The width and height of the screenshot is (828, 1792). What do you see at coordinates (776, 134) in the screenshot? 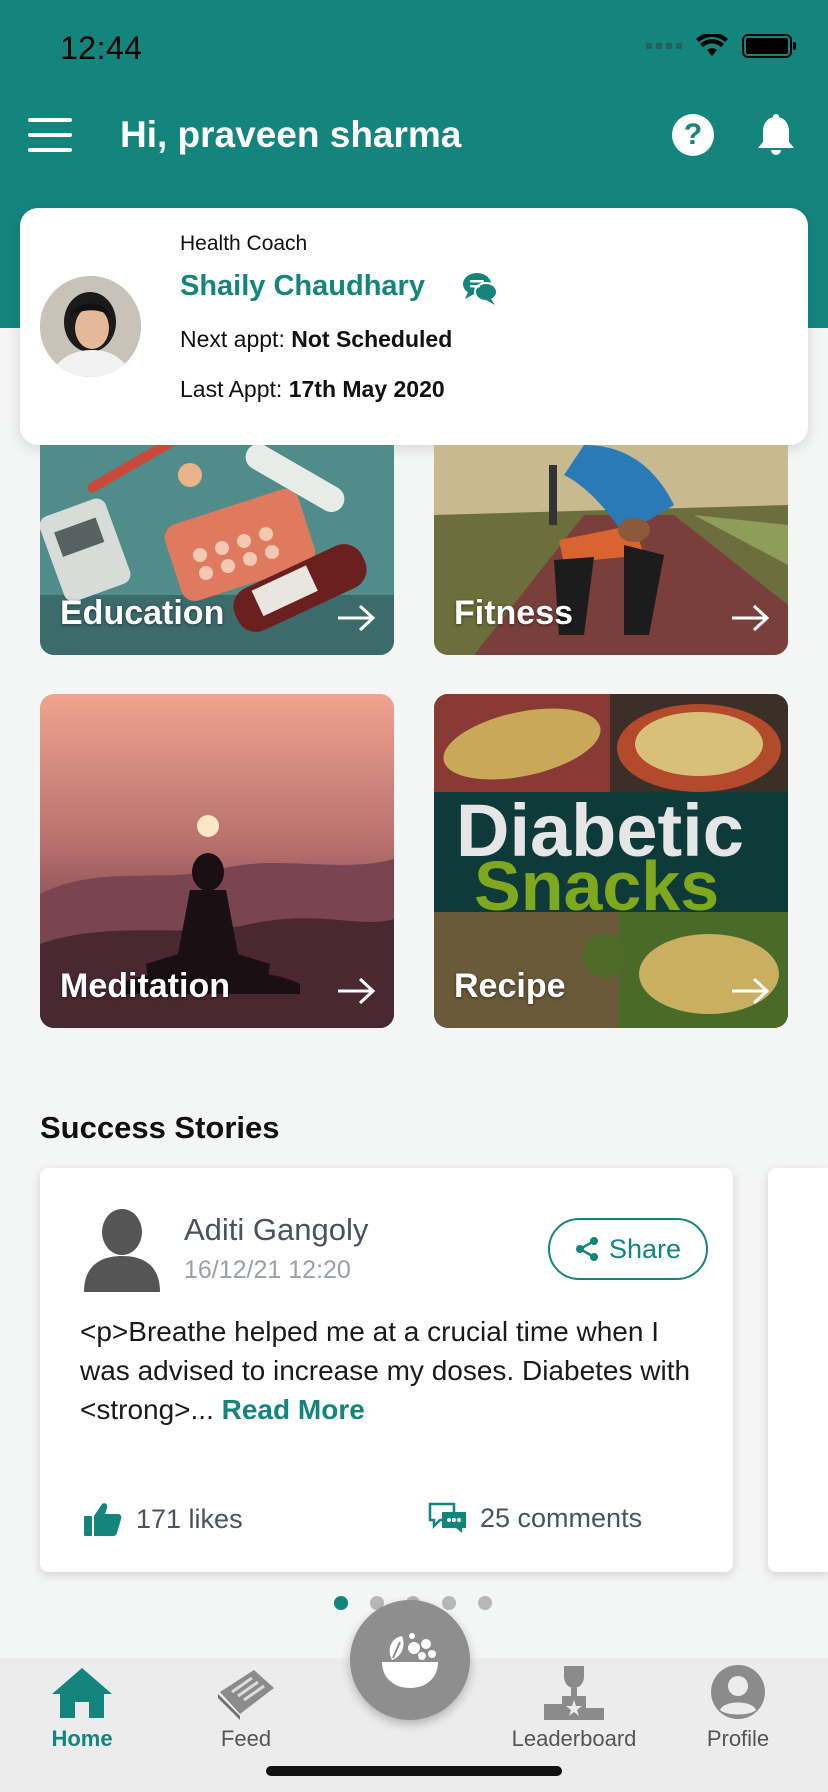
I see `bell-icon` at bounding box center [776, 134].